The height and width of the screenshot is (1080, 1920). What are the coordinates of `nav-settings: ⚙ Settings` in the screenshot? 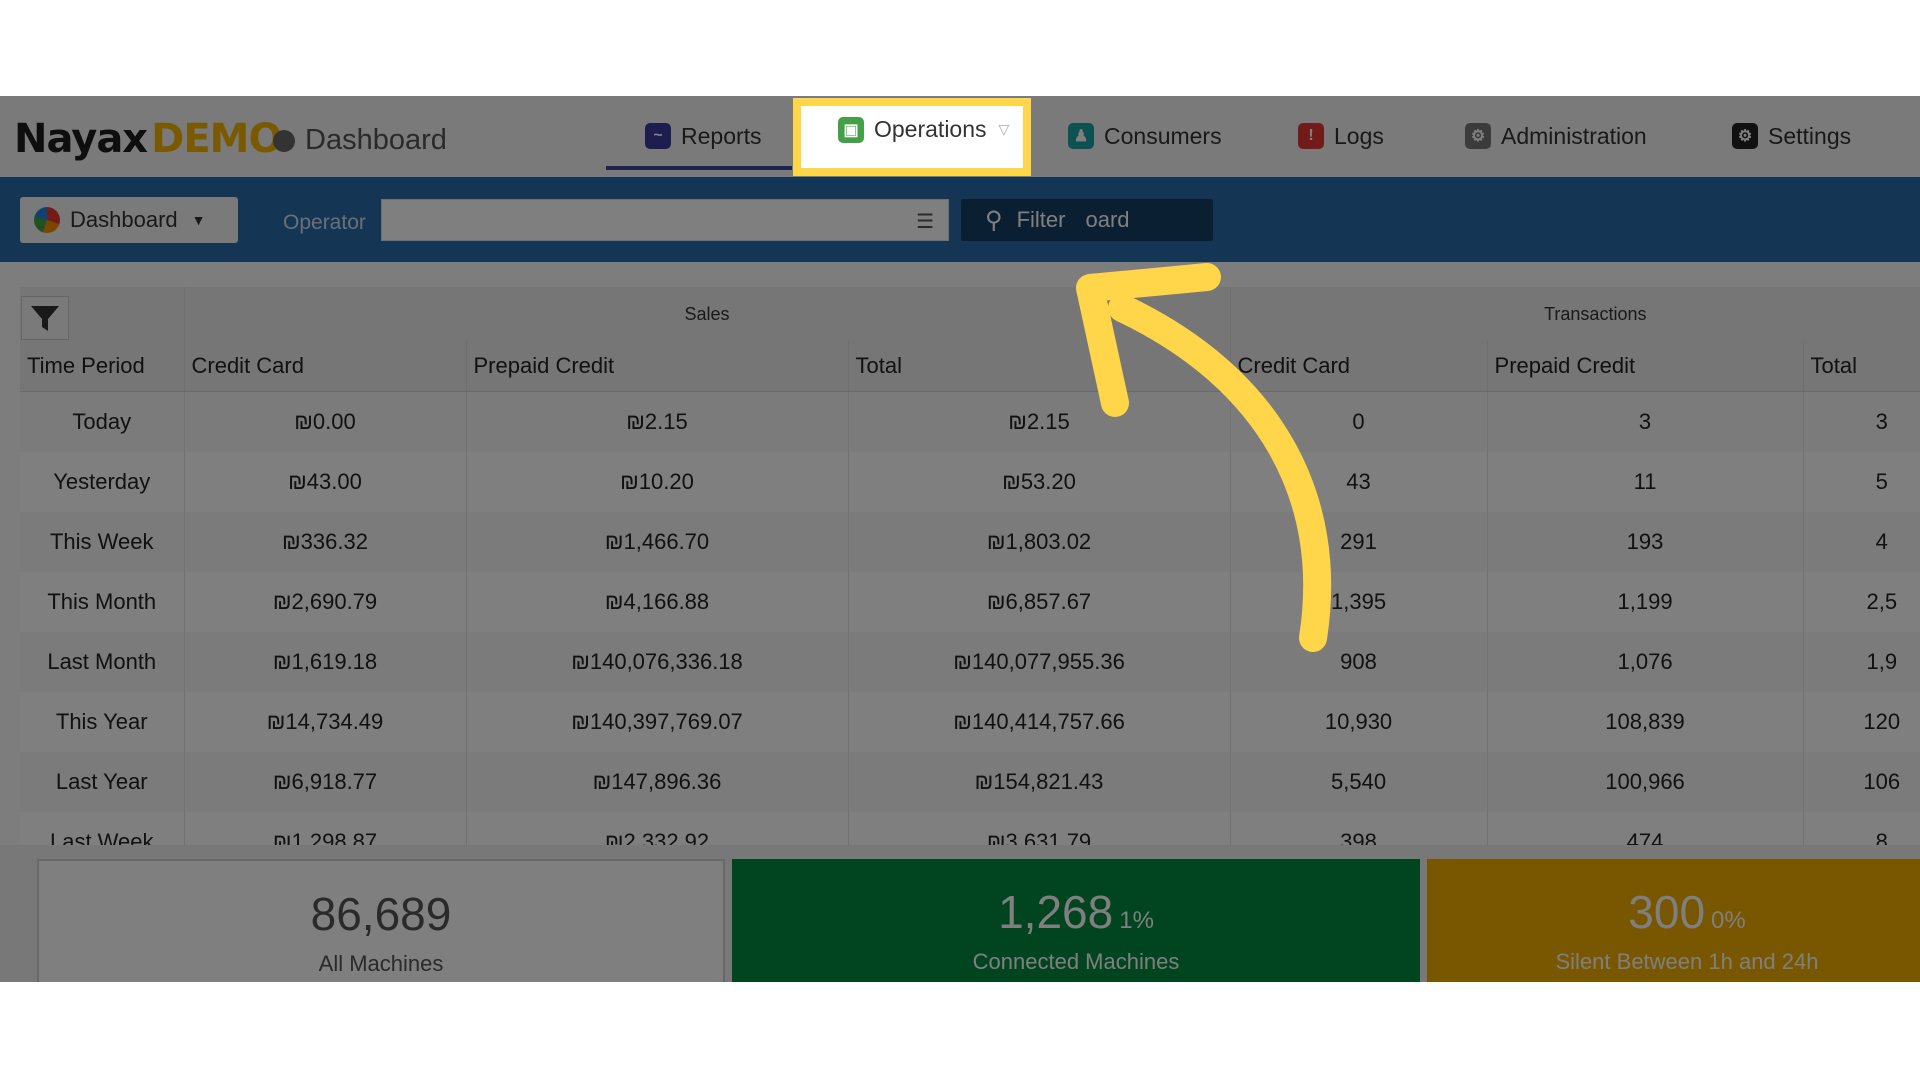 It's located at (1791, 136).